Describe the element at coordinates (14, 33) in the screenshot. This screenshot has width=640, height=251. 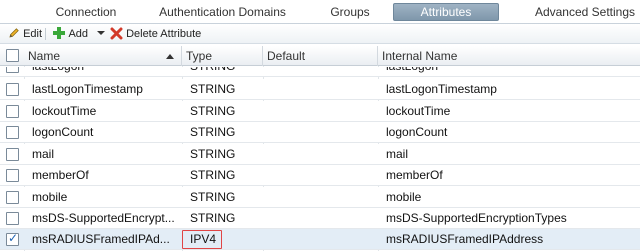
I see `pencil-icon` at that location.